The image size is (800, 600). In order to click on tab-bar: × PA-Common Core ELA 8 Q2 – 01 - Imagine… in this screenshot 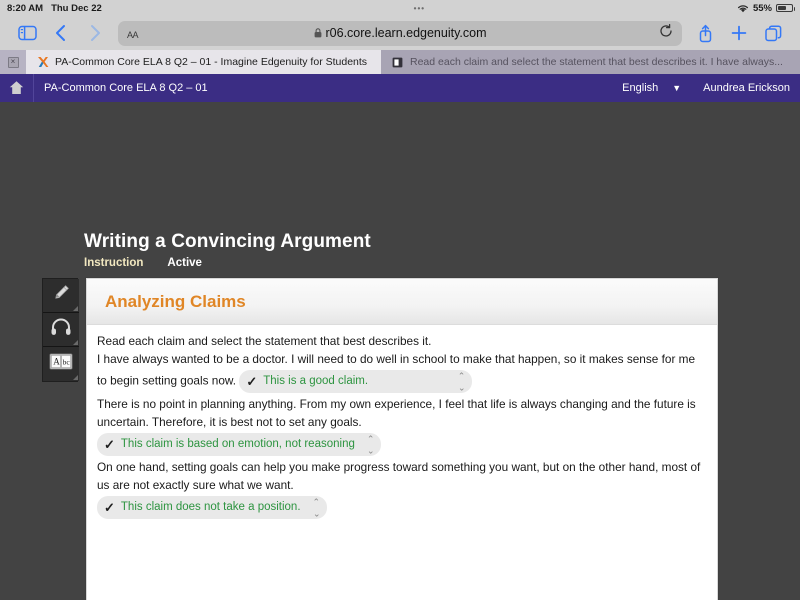, I will do `click(400, 62)`.